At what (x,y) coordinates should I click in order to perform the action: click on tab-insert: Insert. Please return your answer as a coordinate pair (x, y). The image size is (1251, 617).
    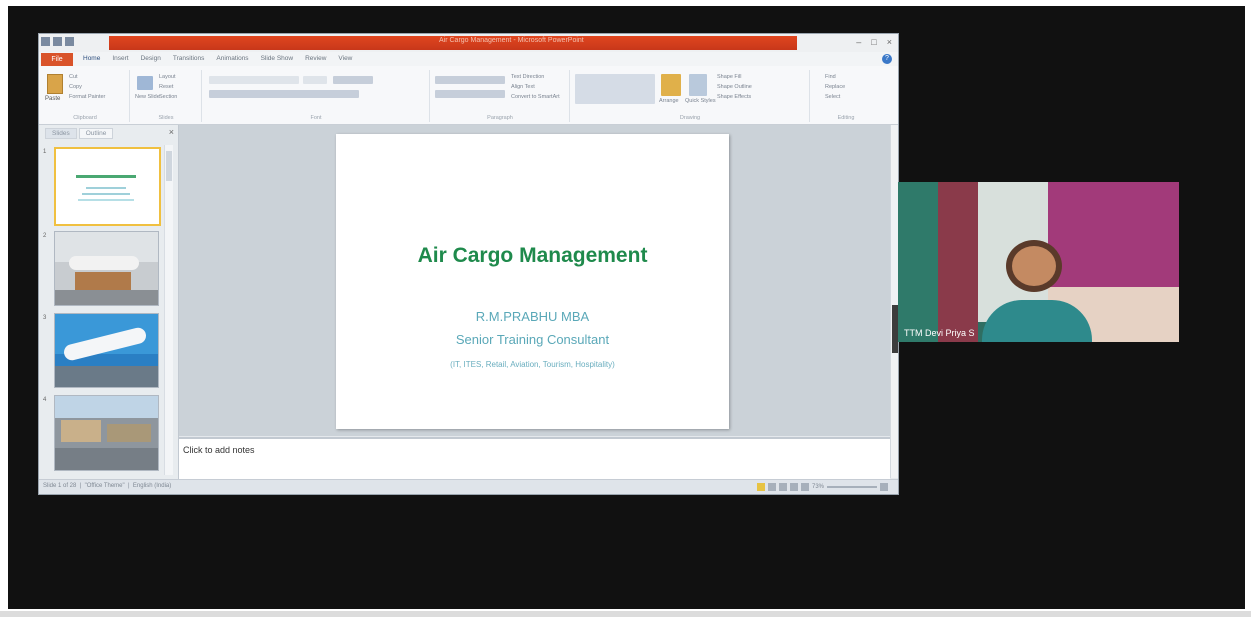
    Looking at the image, I should click on (120, 58).